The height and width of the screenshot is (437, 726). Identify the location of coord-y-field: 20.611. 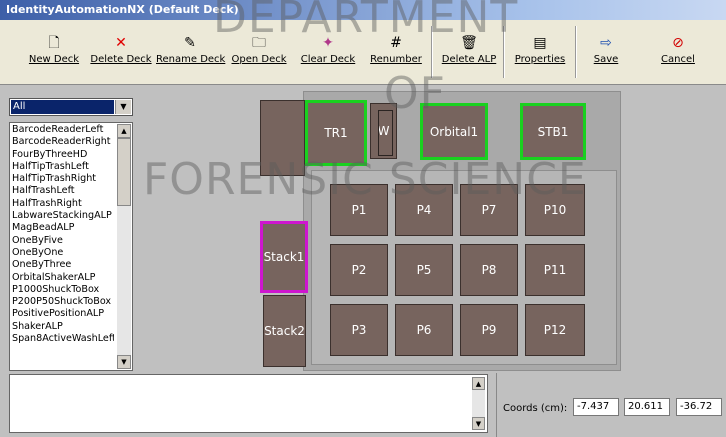
(647, 407).